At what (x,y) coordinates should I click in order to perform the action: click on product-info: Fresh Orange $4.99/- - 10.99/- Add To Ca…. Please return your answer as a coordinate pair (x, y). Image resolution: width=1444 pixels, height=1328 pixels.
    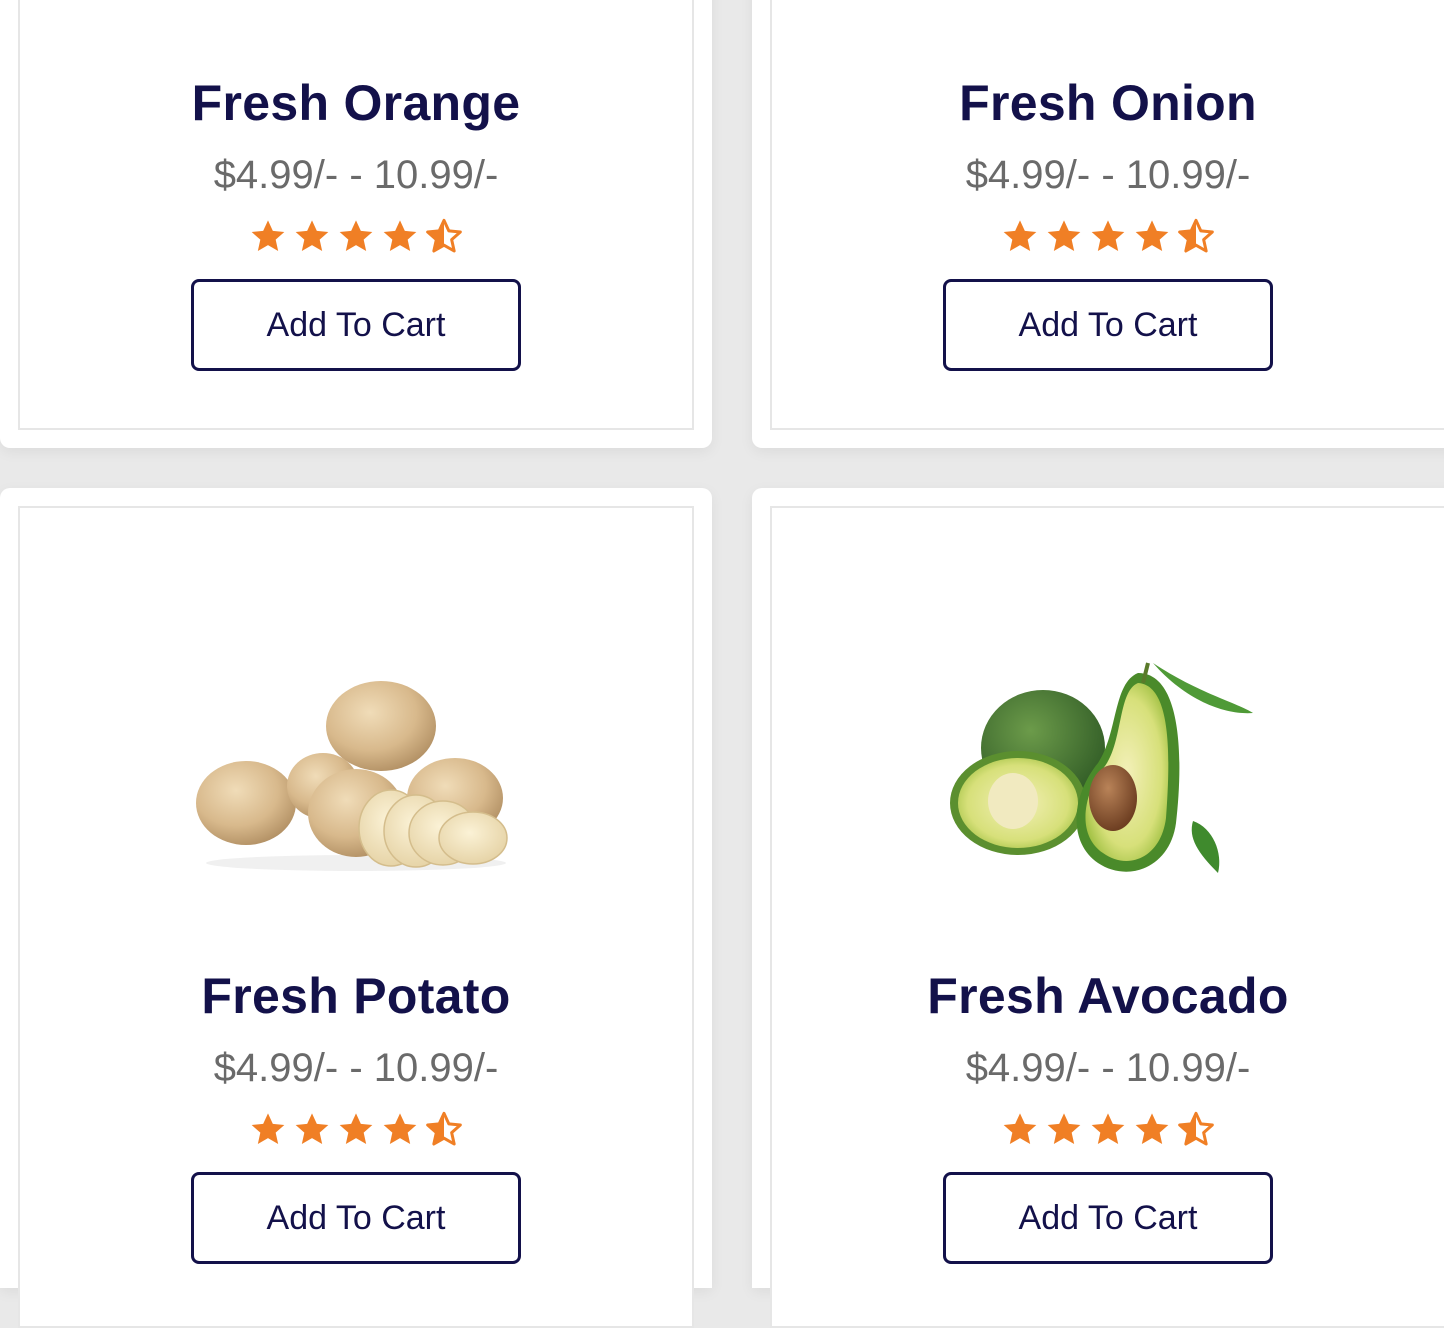
    Looking at the image, I should click on (356, 222).